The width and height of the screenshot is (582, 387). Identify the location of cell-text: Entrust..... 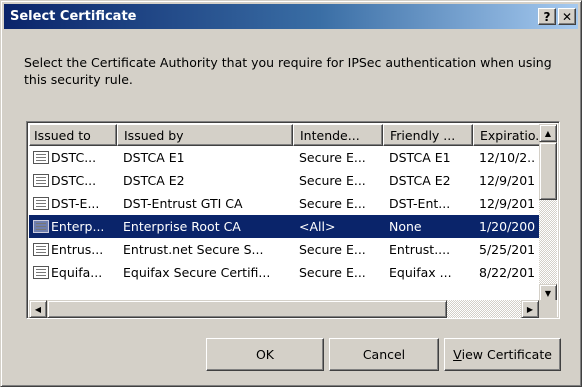
(420, 249).